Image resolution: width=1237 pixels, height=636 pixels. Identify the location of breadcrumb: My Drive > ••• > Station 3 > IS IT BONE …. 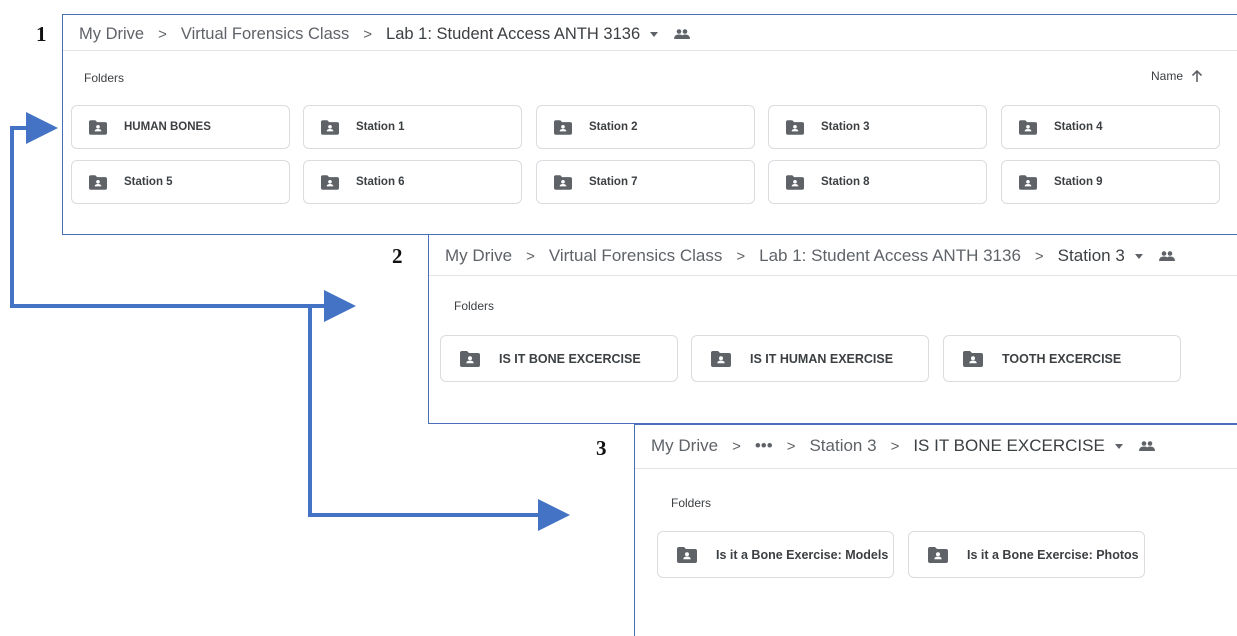
(903, 446).